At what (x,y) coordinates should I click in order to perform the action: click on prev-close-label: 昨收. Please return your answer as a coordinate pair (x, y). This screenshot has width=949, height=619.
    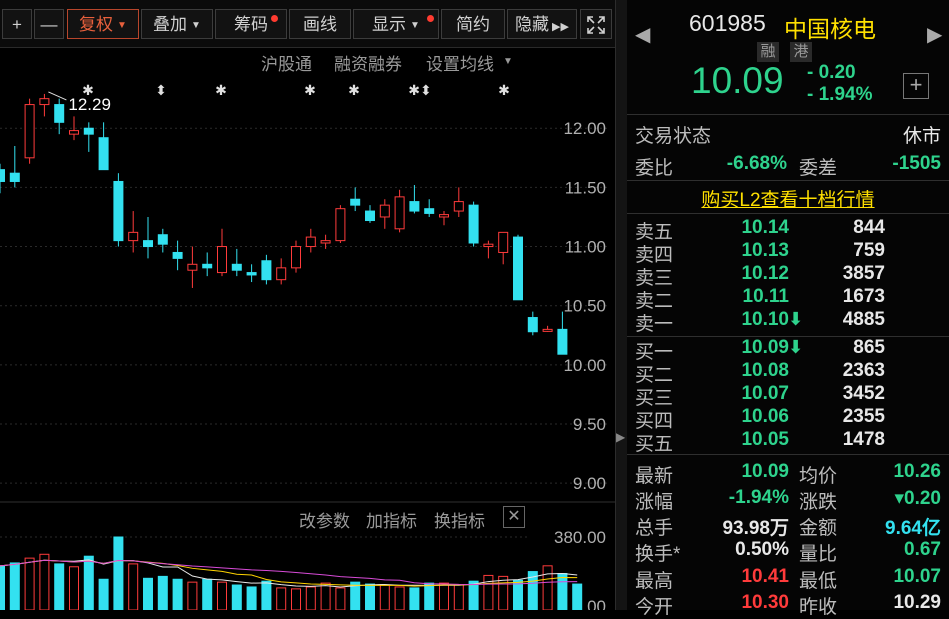
    Looking at the image, I should click on (818, 607).